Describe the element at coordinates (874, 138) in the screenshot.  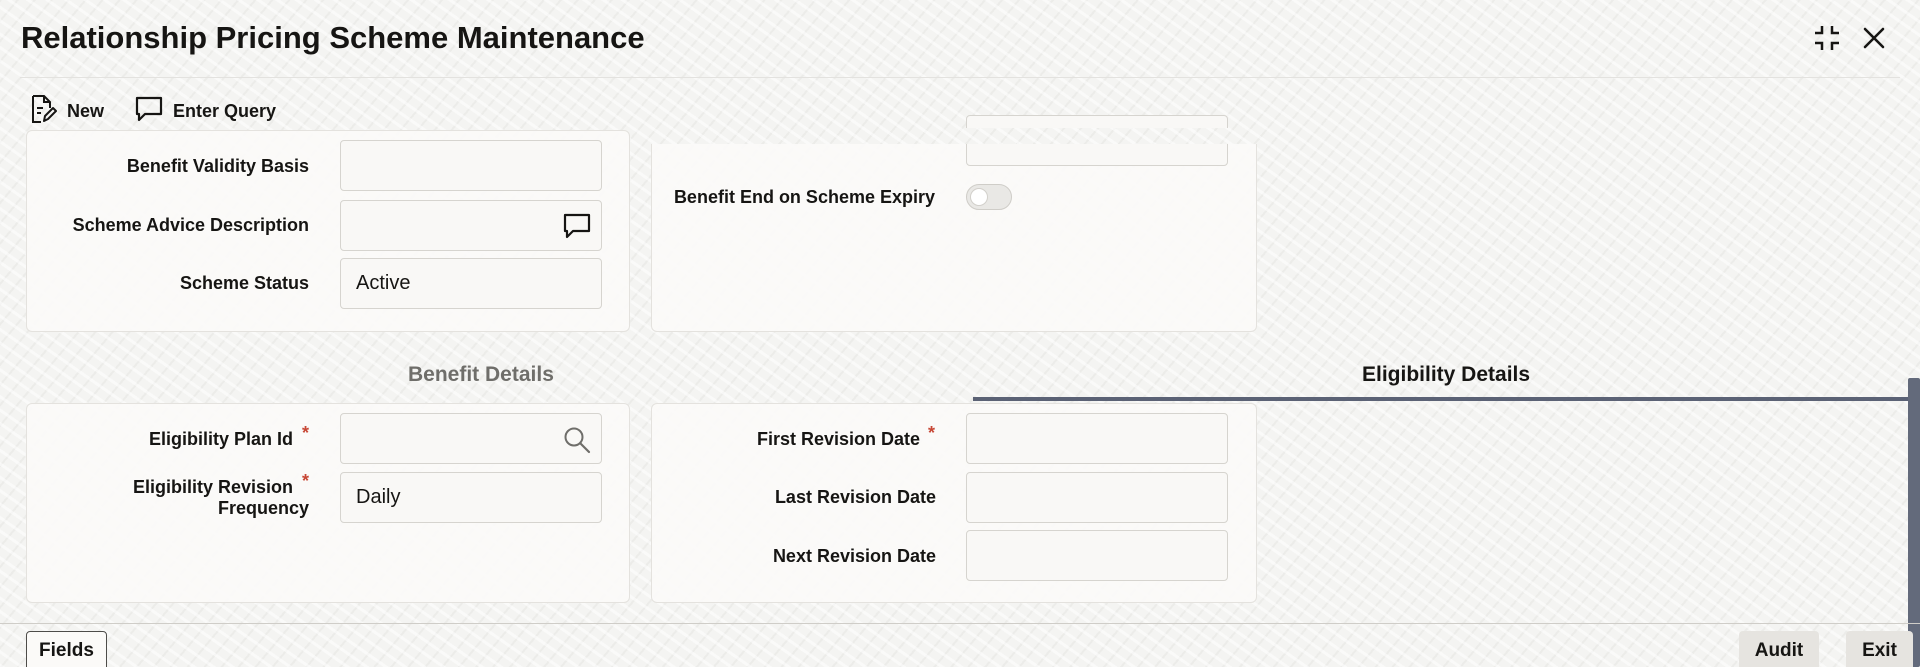
I see `execution-type-label: Execution Type` at that location.